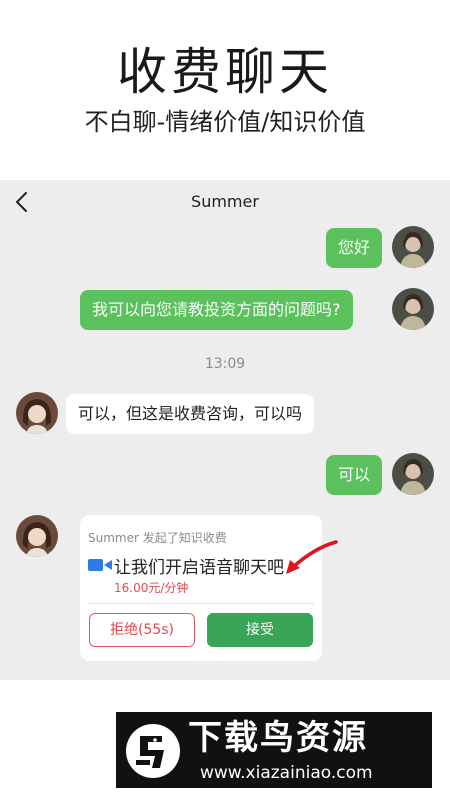  Describe the element at coordinates (225, 122) in the screenshot. I see `hero-subtitle: 不白聊-情绪价值/知识价值` at that location.